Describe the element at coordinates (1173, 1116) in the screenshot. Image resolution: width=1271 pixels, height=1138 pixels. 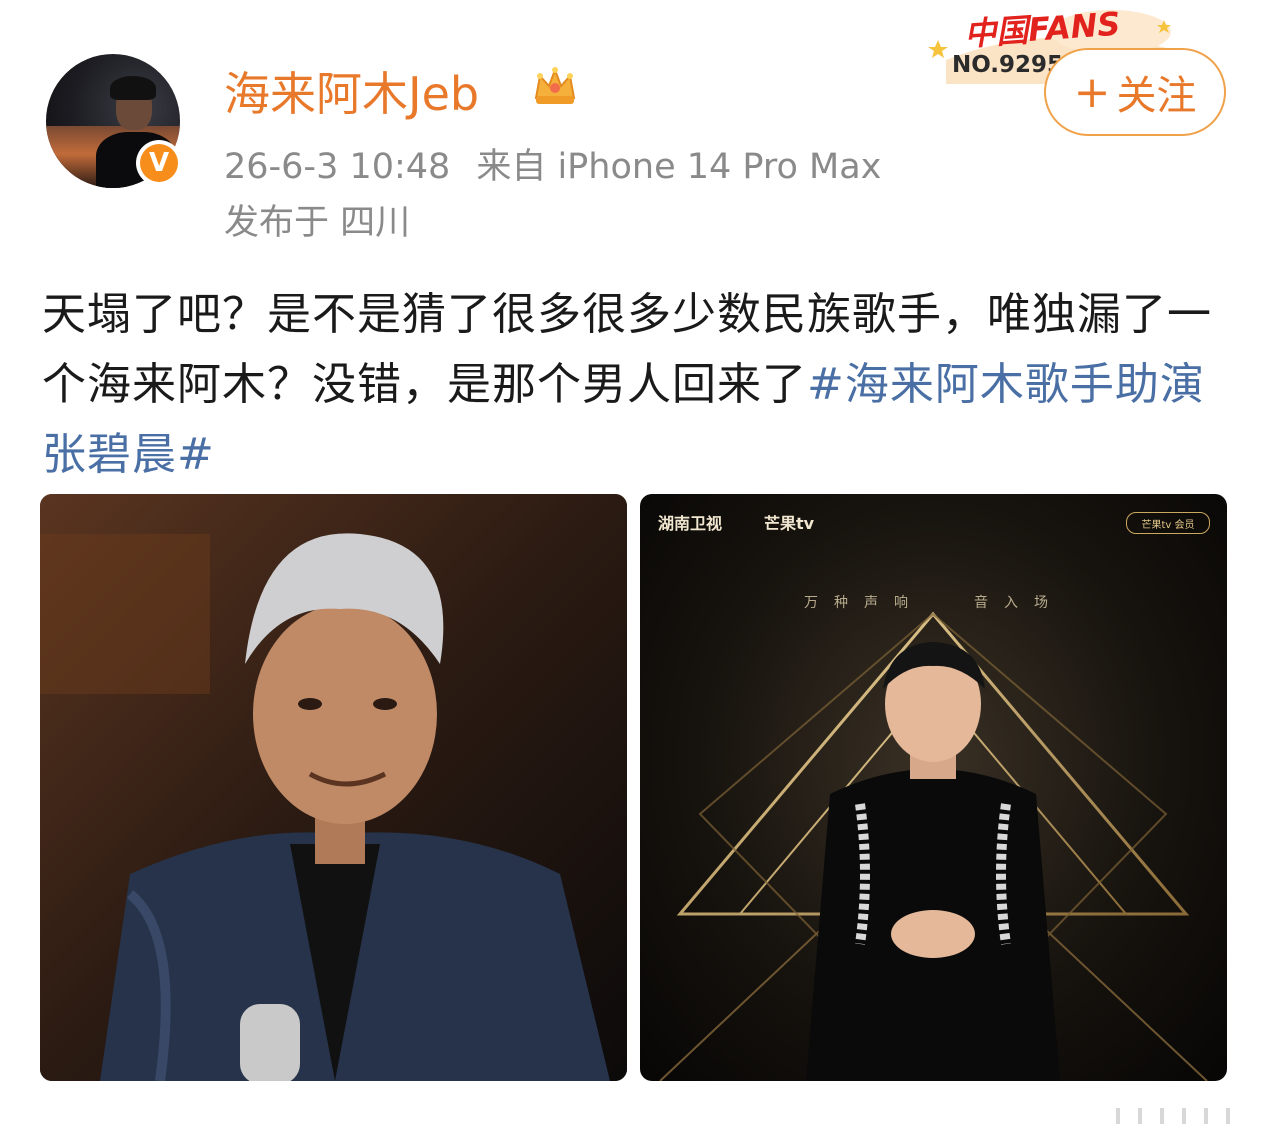
I see `more-dots-icon` at that location.